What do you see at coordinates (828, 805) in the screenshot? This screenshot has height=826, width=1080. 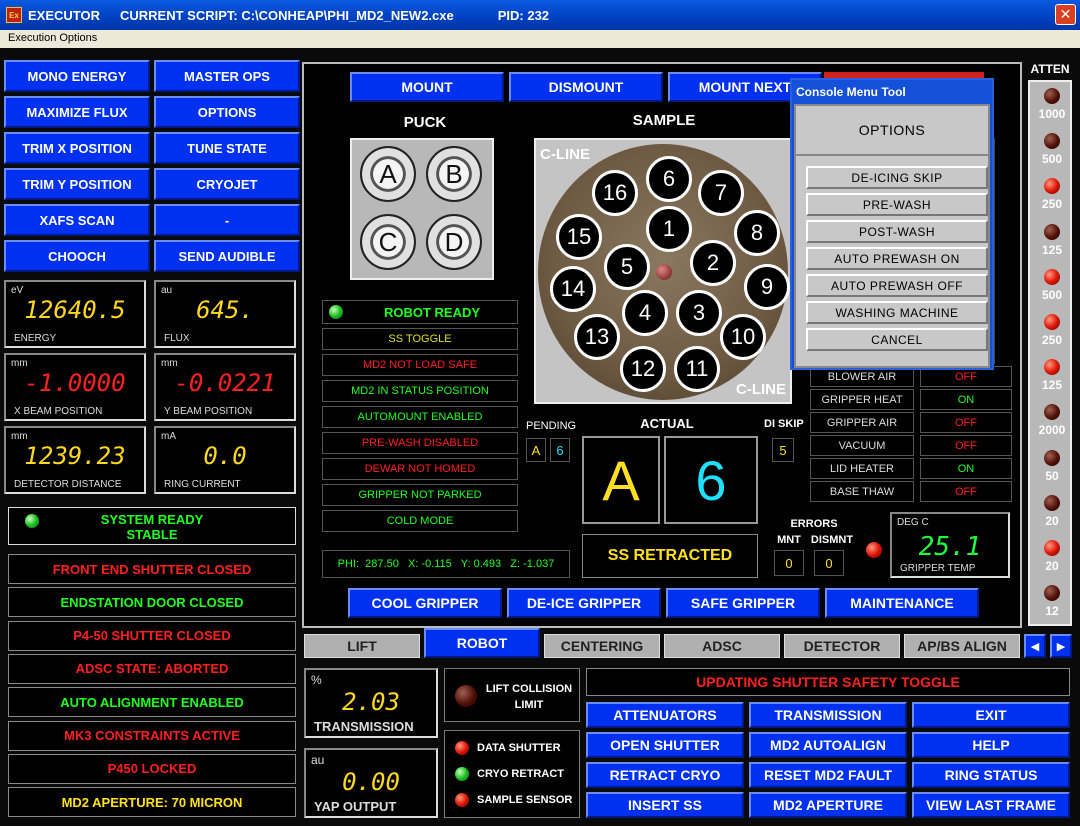 I see `md2-aperture-button: MD2 APERTURE` at bounding box center [828, 805].